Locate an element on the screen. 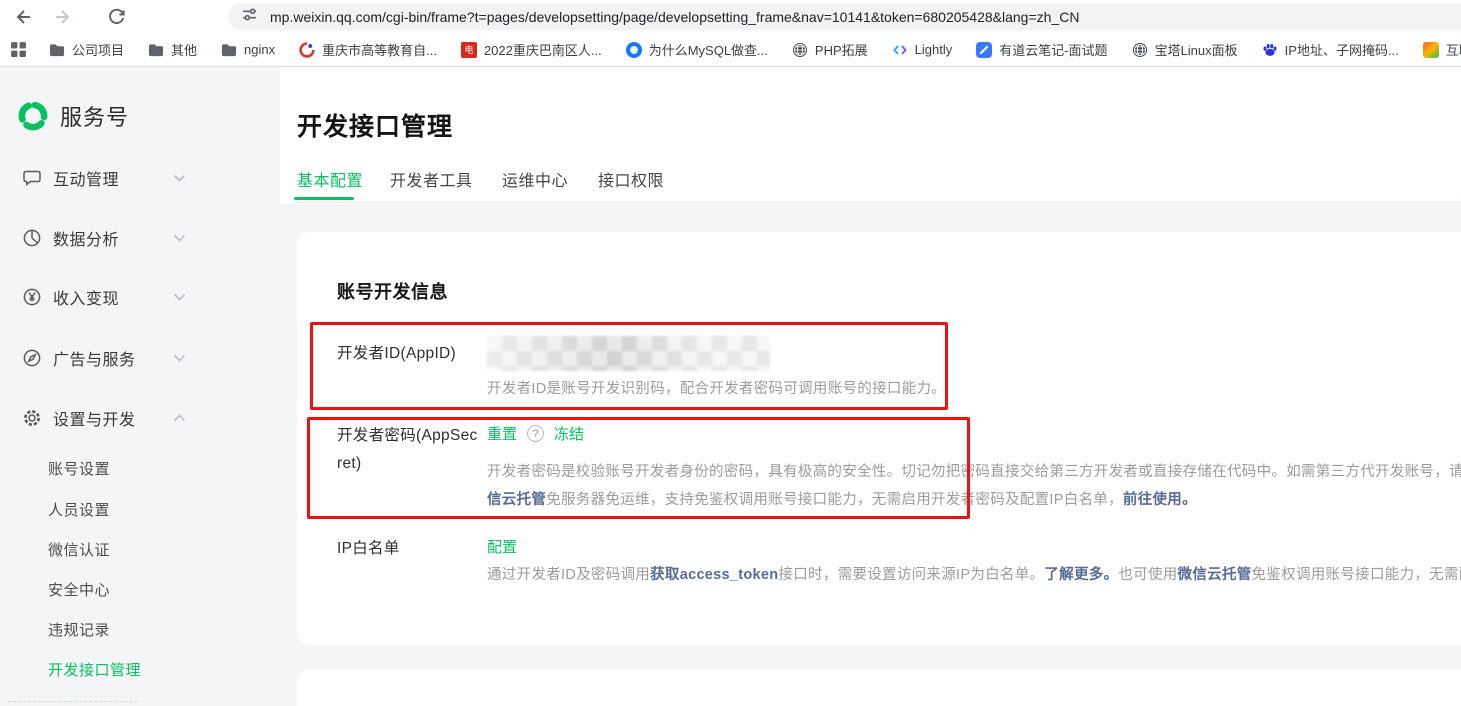 Image resolution: width=1461 pixels, height=706 pixels. sidebar-item-security-center: 安全中心 is located at coordinates (79, 590).